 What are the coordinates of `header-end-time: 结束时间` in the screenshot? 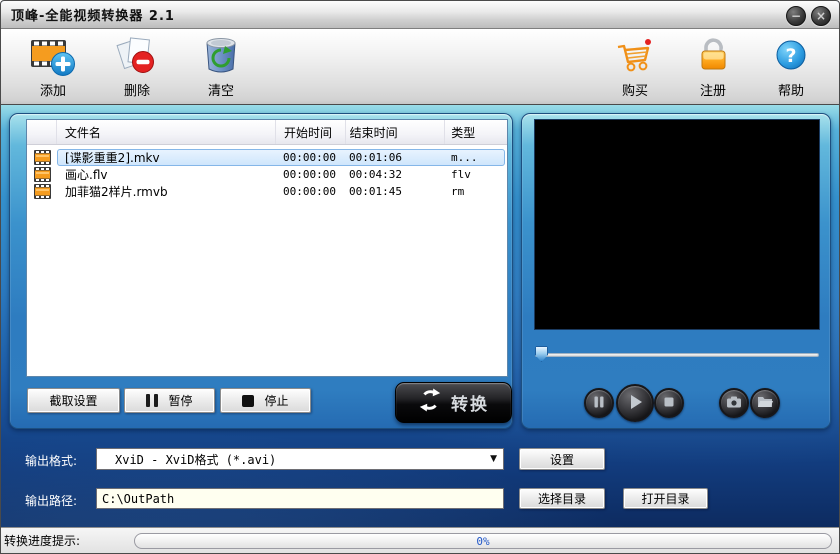 It's located at (396, 132).